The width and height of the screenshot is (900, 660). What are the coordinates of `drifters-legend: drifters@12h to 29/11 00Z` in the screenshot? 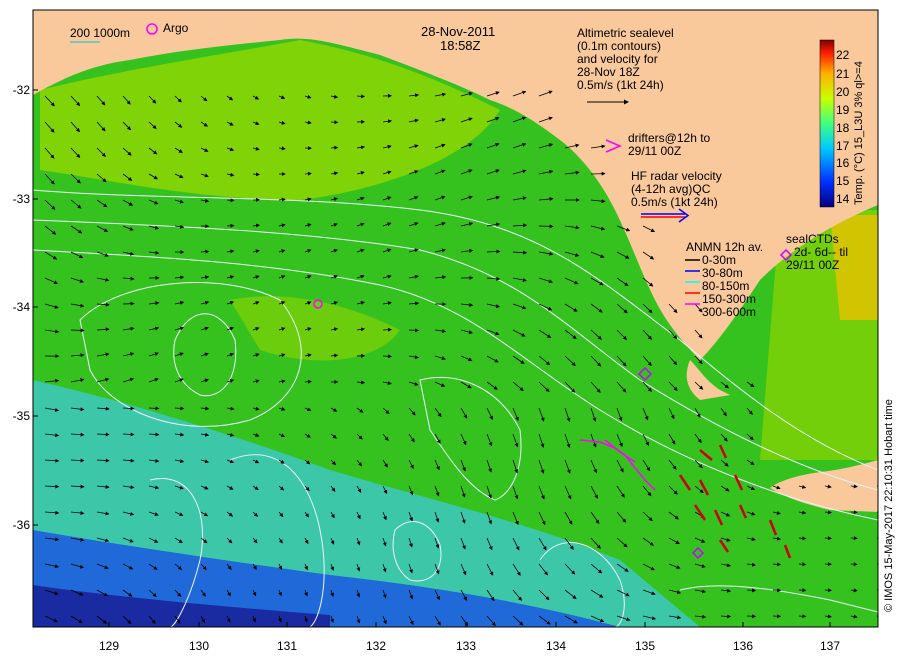 It's located at (669, 144).